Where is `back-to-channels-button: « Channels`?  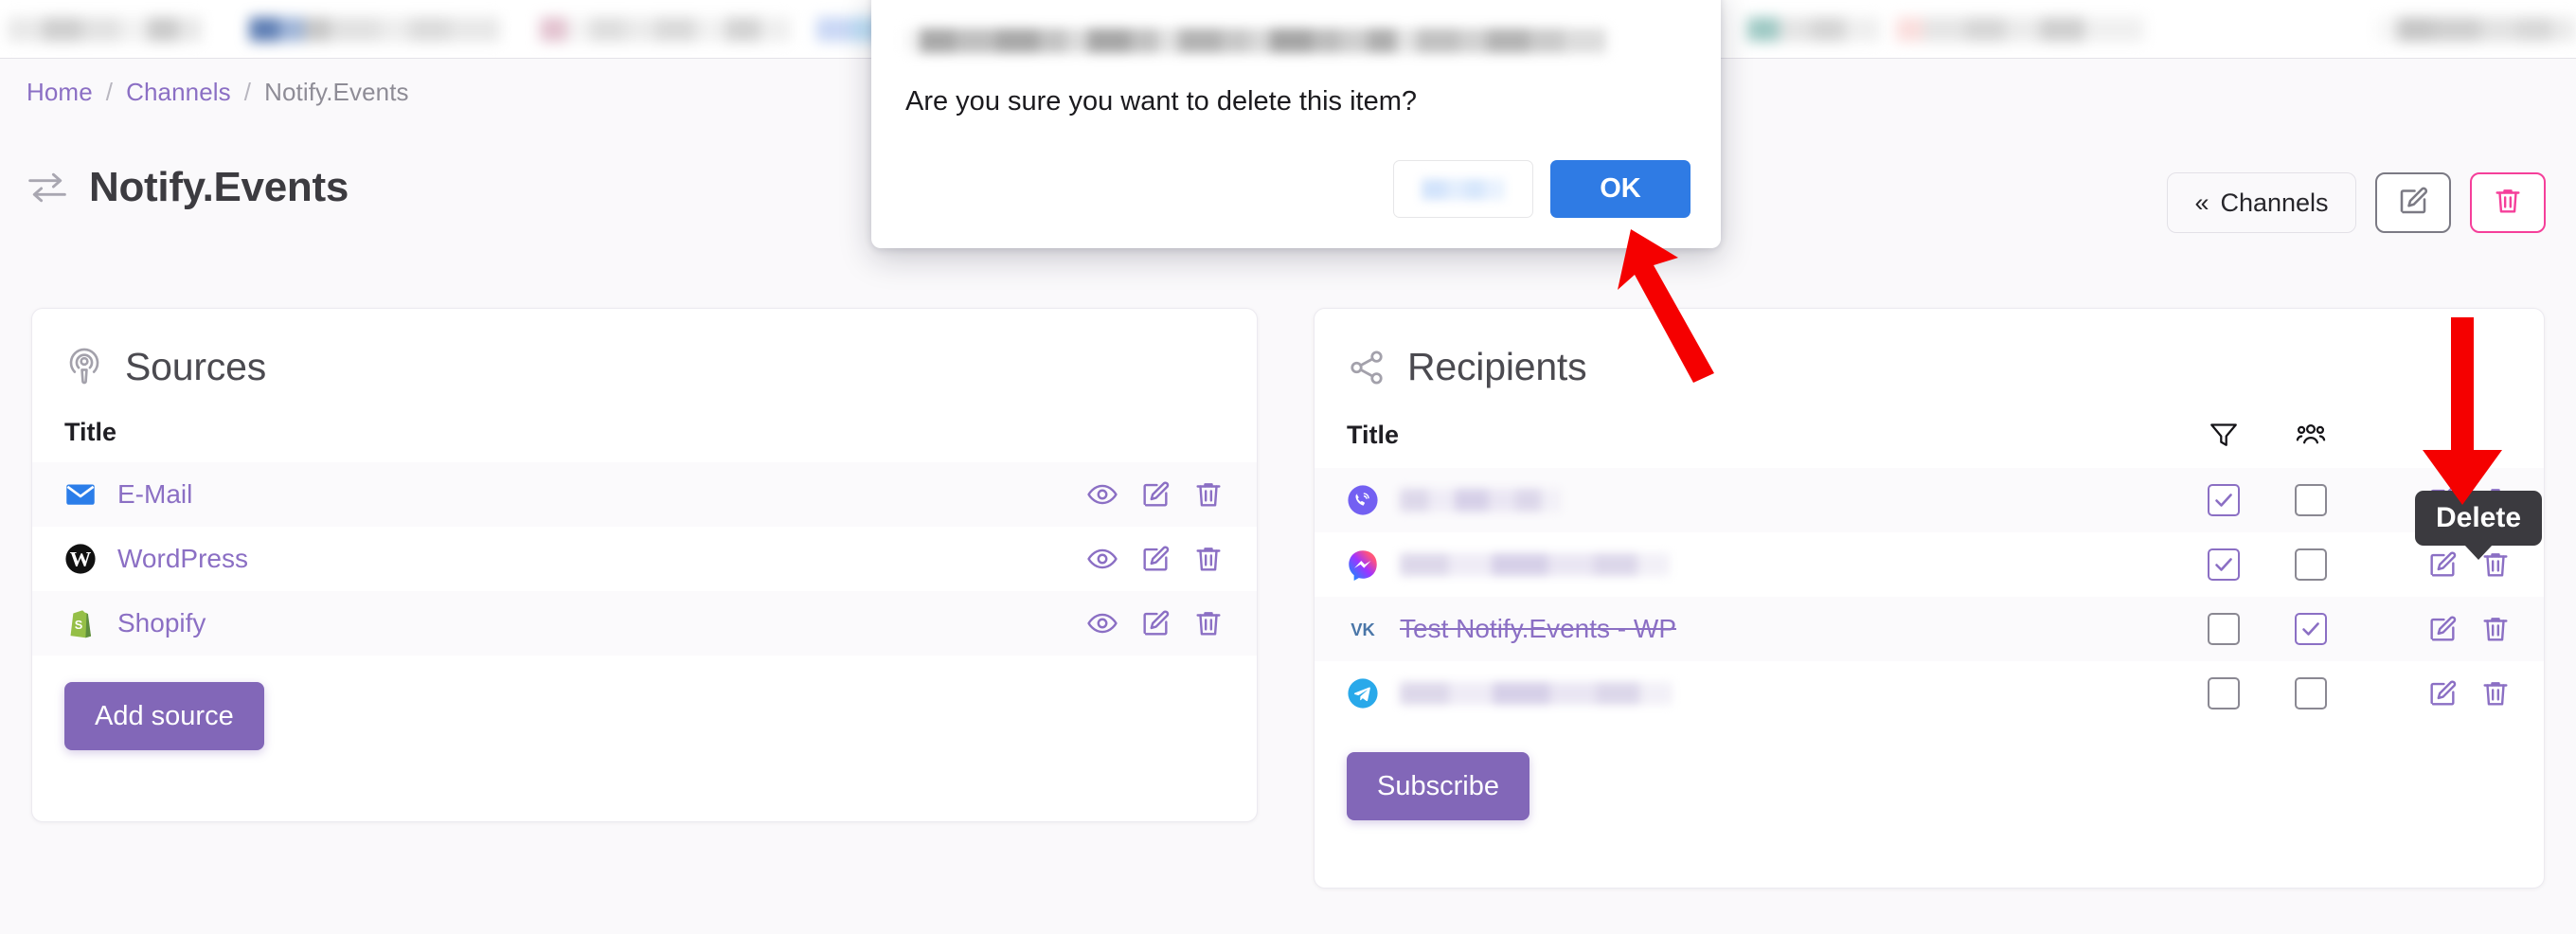
back-to-channels-button: « Channels is located at coordinates (2261, 202).